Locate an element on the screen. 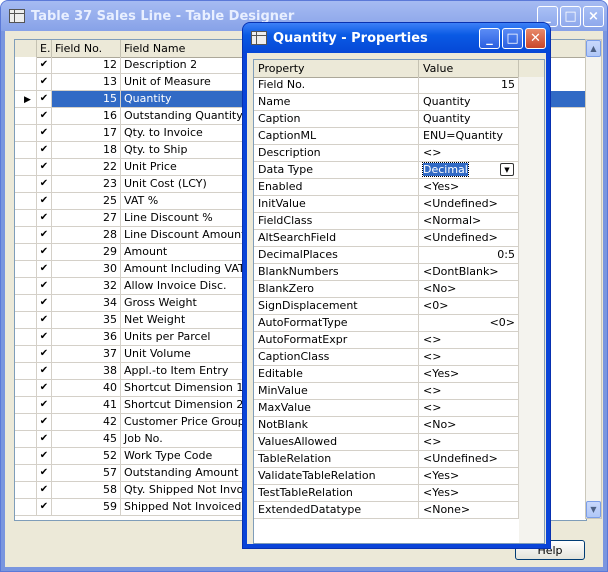 The image size is (608, 572). close-button: × is located at coordinates (593, 16).